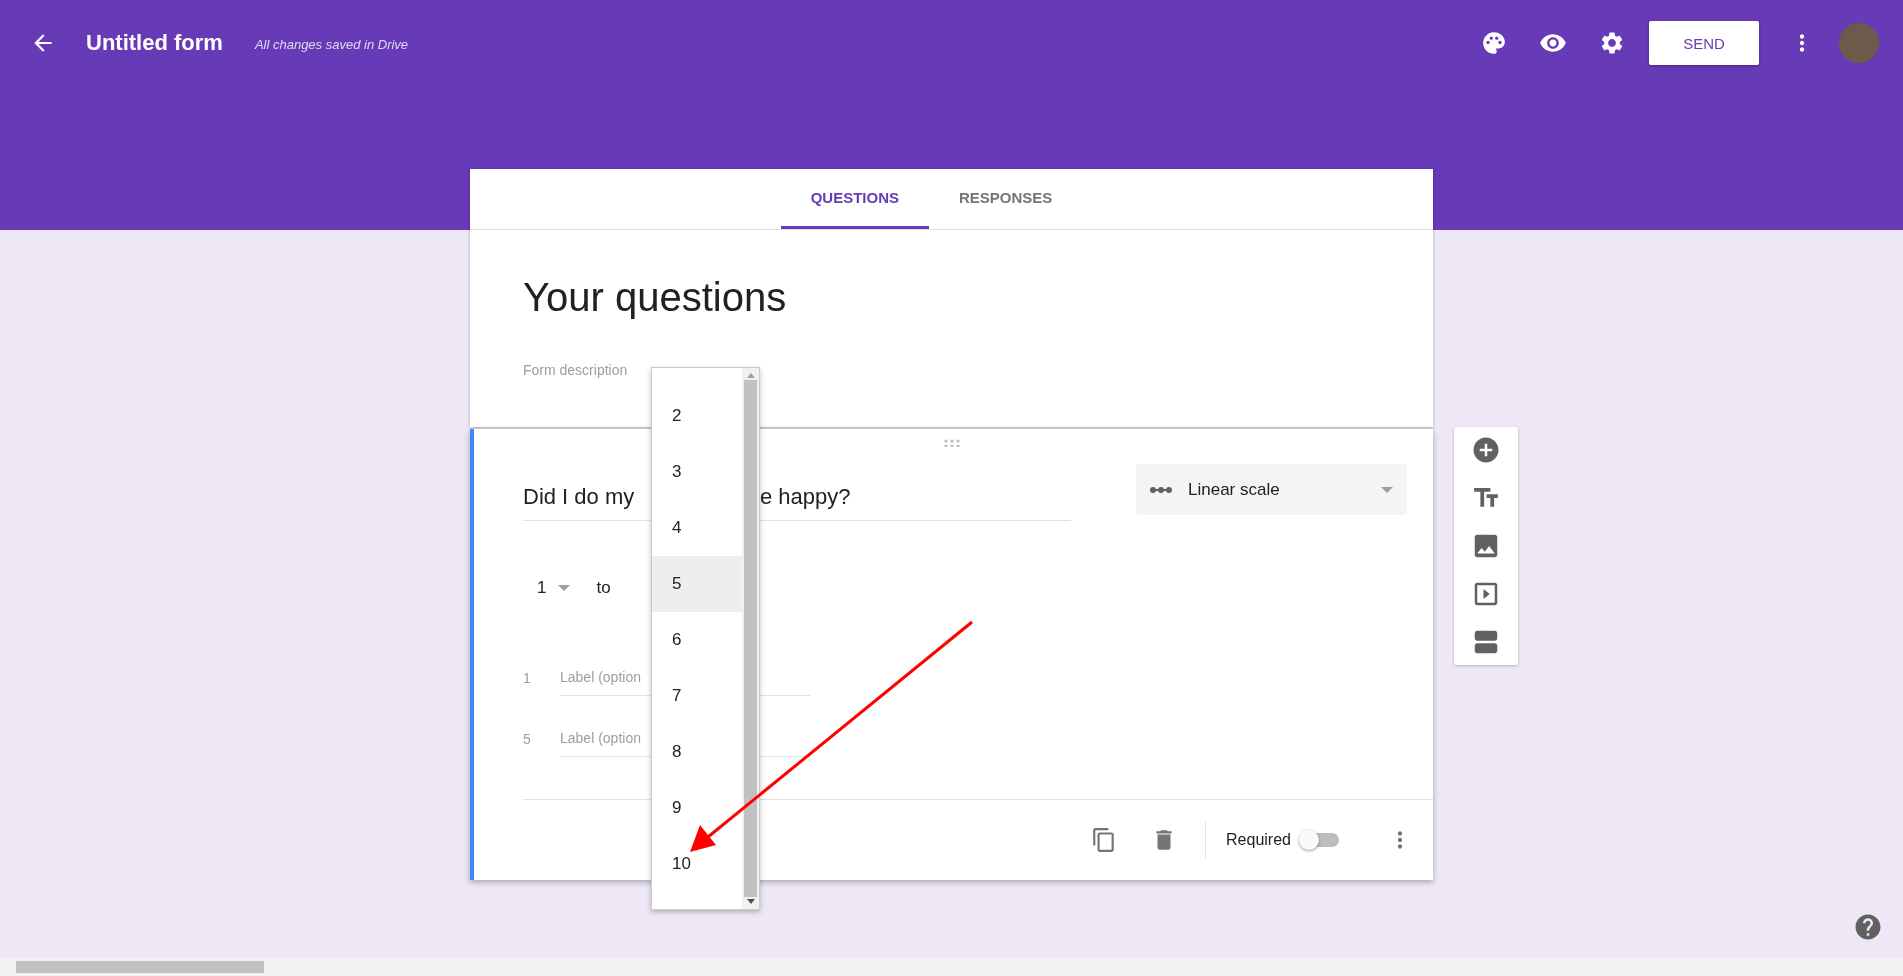 This screenshot has height=976, width=1903. What do you see at coordinates (527, 677) in the screenshot?
I see `scale-number: 1` at bounding box center [527, 677].